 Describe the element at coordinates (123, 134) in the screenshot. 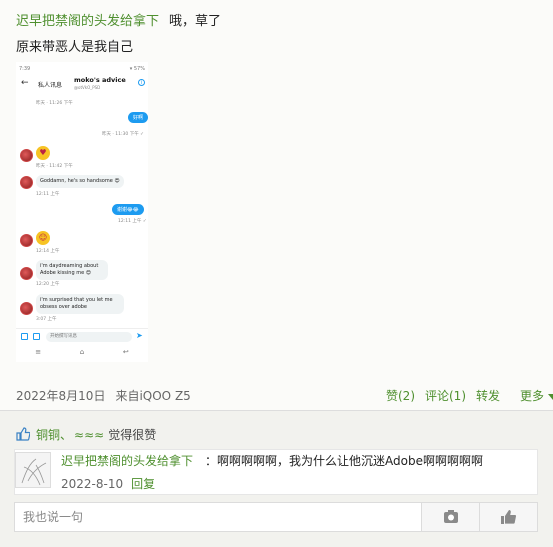

I see `msg-time: 昨天 · 11:30 下午 ✓` at that location.